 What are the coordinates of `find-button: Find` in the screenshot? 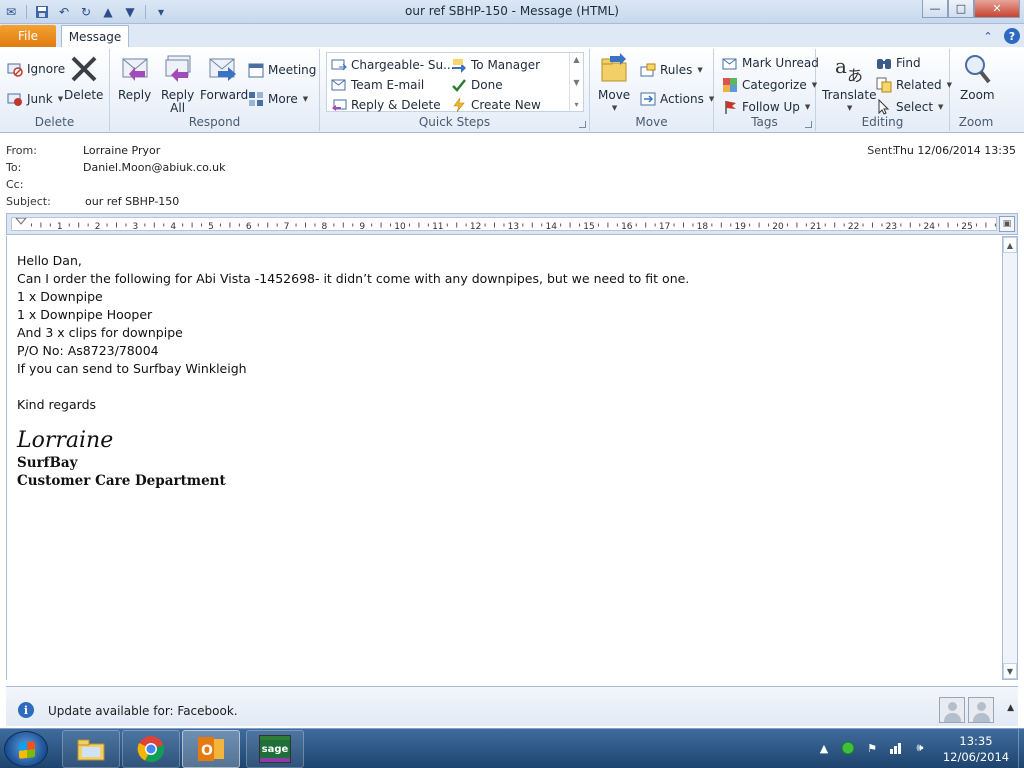 It's located at (898, 63).